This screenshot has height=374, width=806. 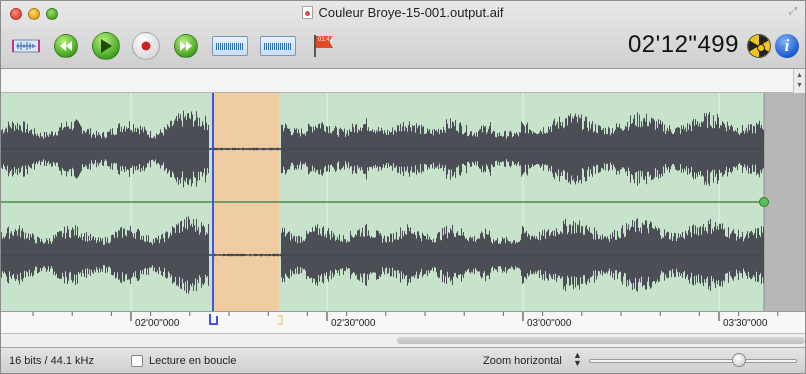 What do you see at coordinates (213, 319) in the screenshot?
I see `playhead-marker` at bounding box center [213, 319].